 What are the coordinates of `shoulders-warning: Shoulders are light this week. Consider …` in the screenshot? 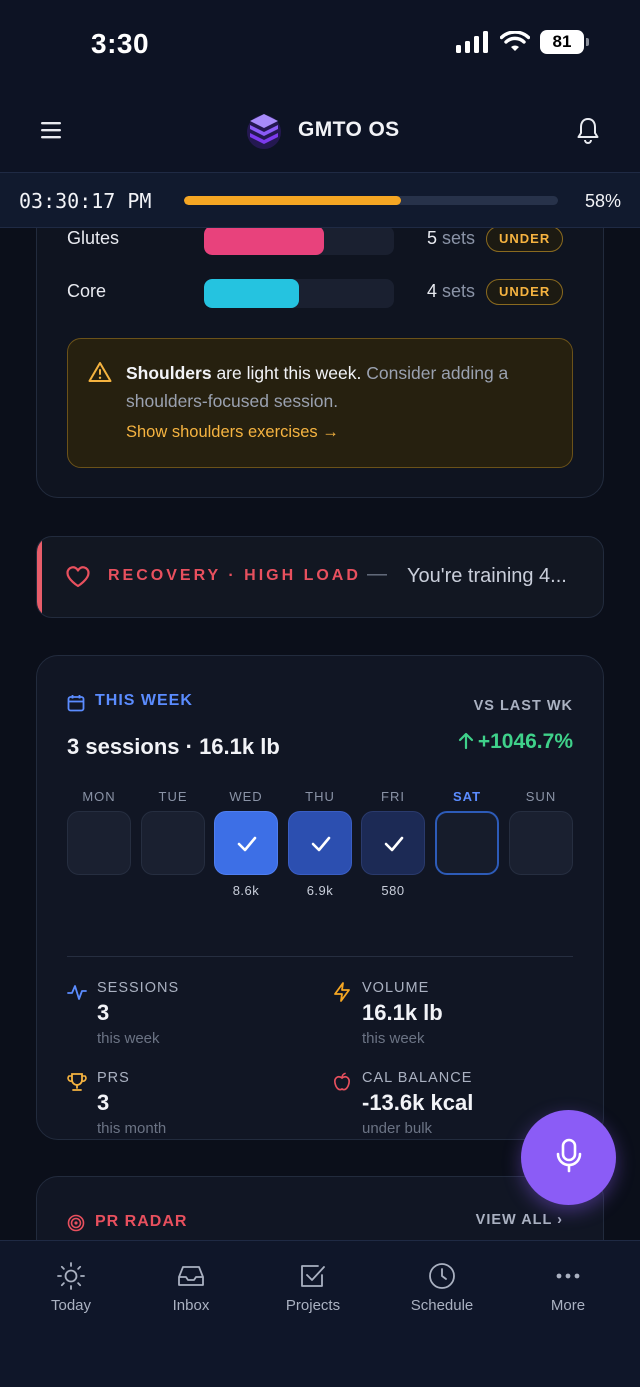 It's located at (320, 403).